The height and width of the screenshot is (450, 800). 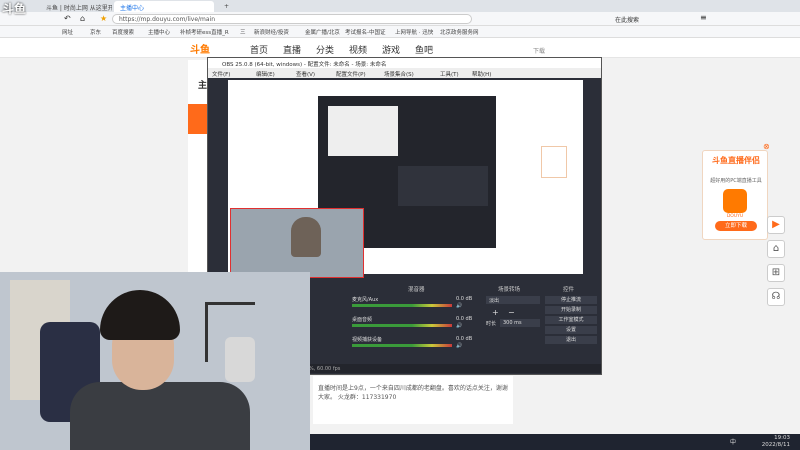 What do you see at coordinates (292, 19) in the screenshot?
I see `url-input: https://mp.douyu.com/live/main` at bounding box center [292, 19].